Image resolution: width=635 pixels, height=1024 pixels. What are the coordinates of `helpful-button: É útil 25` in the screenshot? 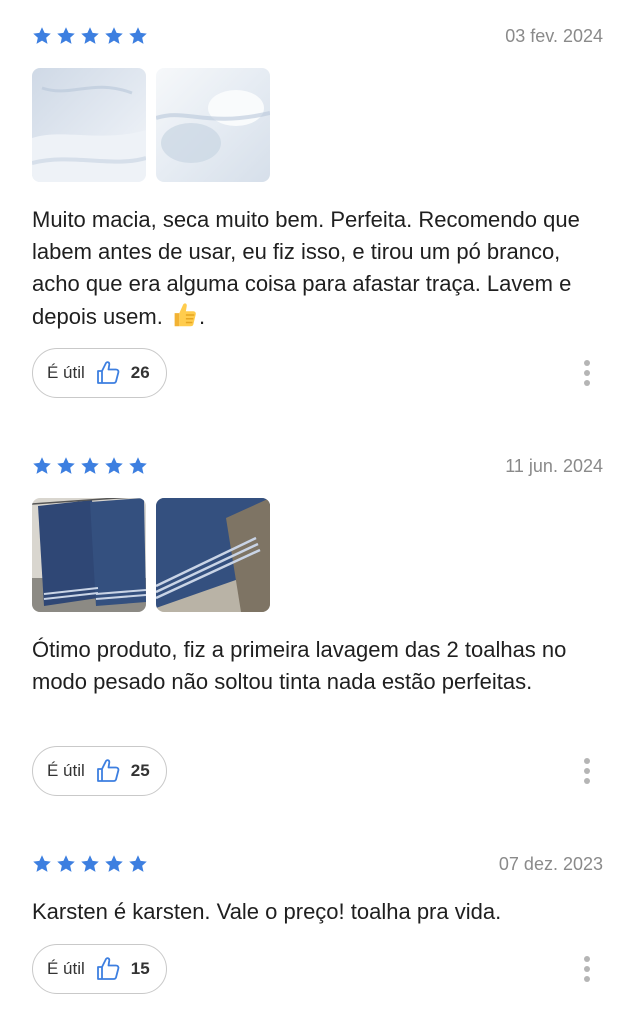 It's located at (99, 771).